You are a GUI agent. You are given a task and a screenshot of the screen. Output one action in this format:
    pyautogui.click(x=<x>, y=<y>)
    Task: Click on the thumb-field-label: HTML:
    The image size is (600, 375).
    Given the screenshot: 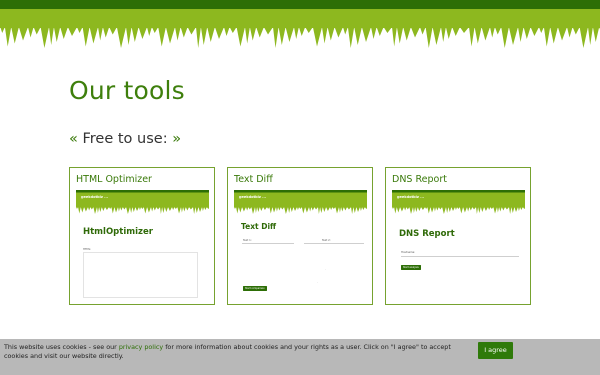 What is the action you would take?
    pyautogui.click(x=87, y=249)
    